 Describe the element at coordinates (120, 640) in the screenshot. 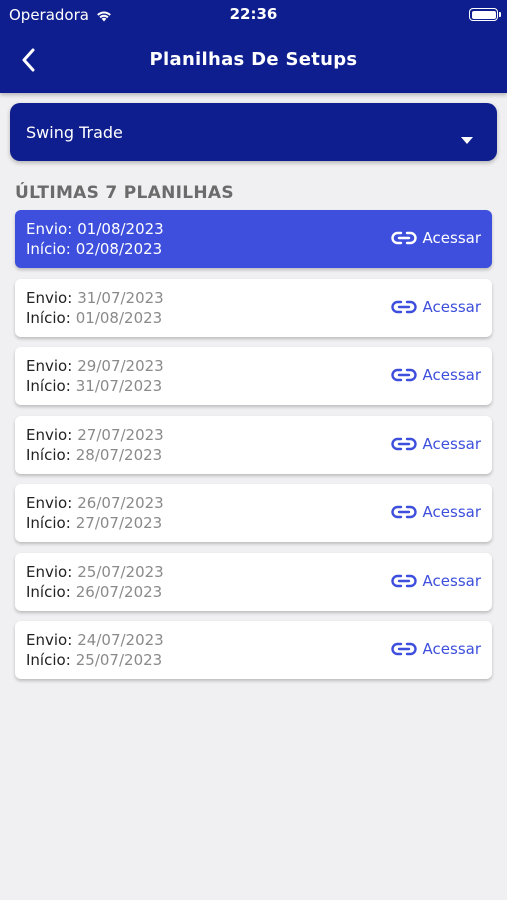

I see `envio-date: 24/07/2023` at that location.